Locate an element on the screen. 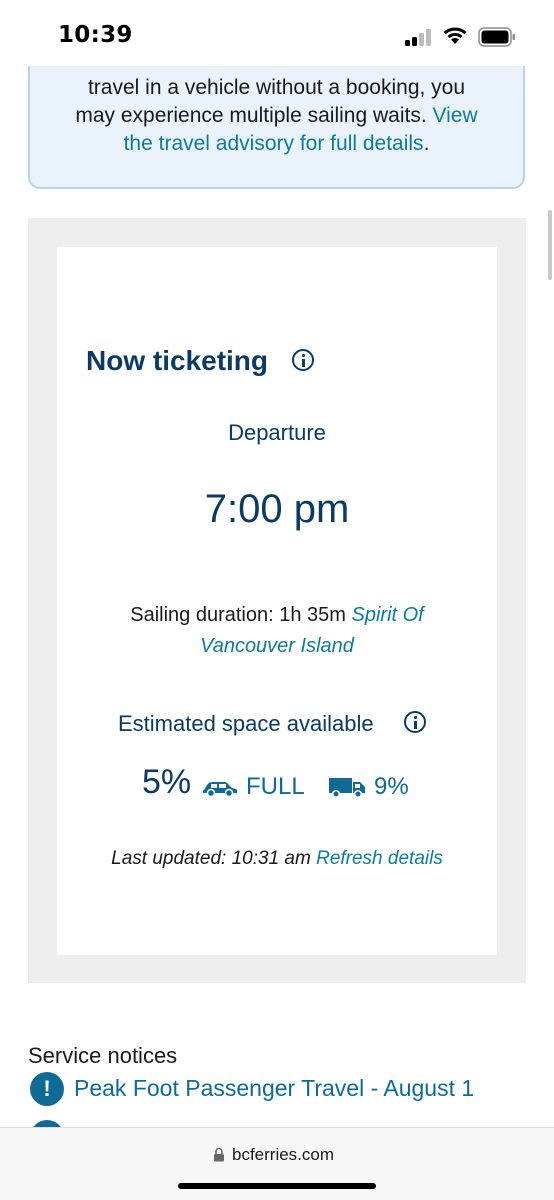 This screenshot has height=1200, width=554. notice-item: ! Peak Foot Passenger Travel - August 1 is located at coordinates (280, 1090).